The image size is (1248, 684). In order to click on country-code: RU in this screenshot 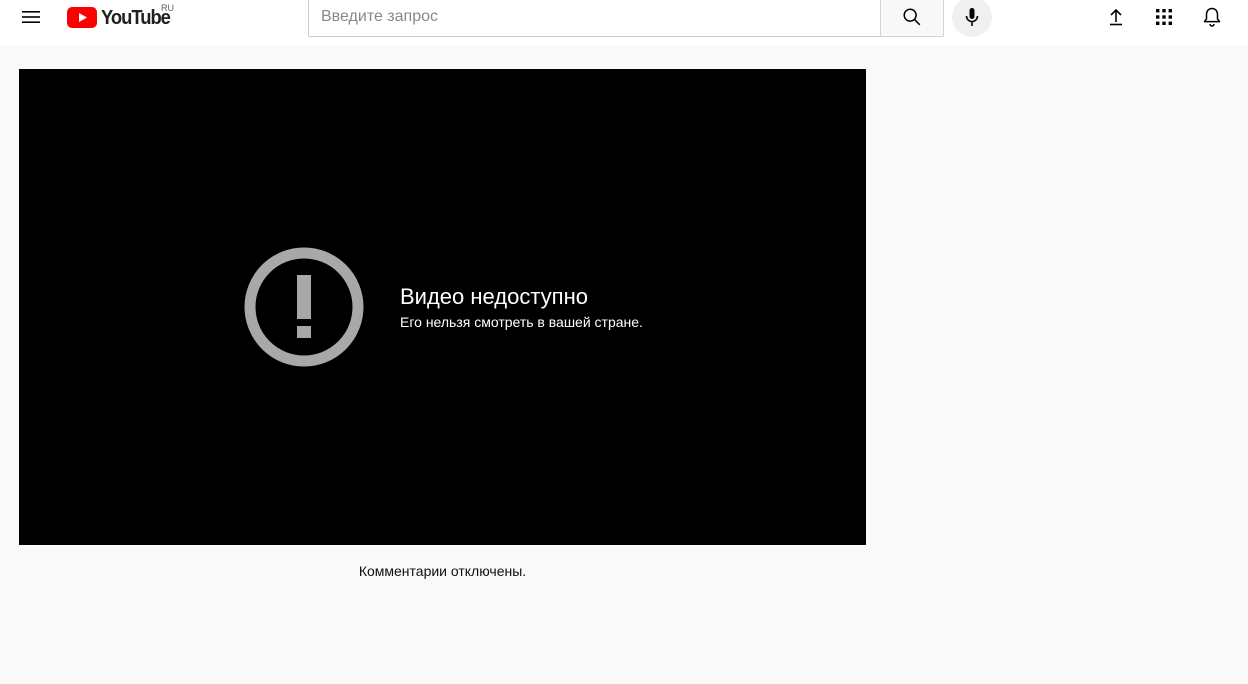, I will do `click(167, 8)`.